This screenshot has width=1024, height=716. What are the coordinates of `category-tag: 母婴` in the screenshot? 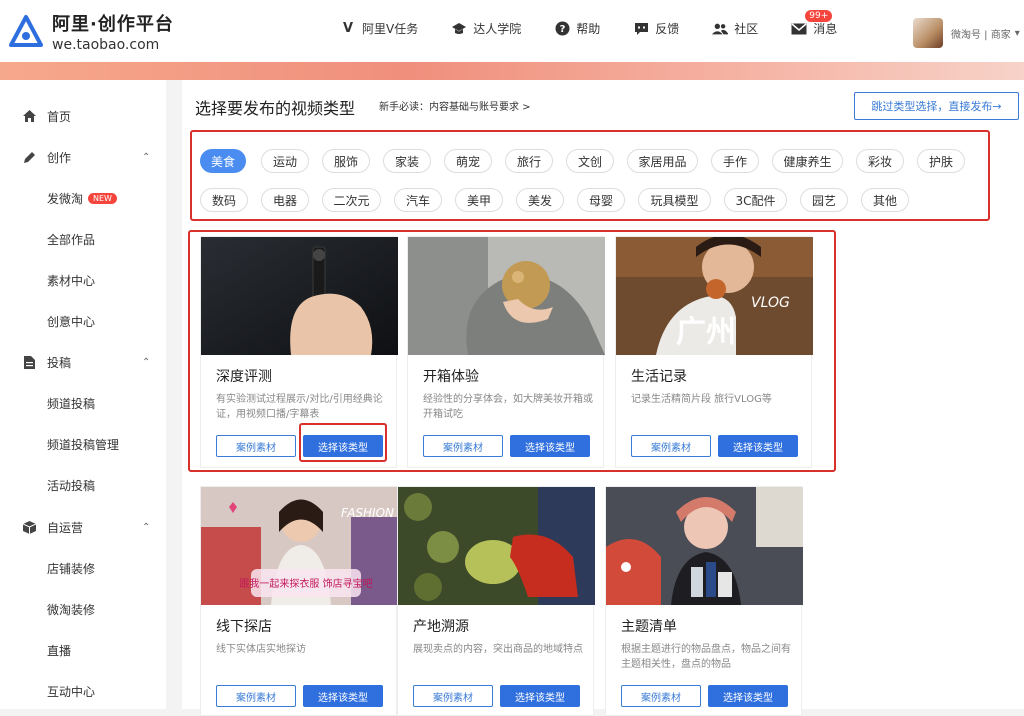 It's located at (601, 200).